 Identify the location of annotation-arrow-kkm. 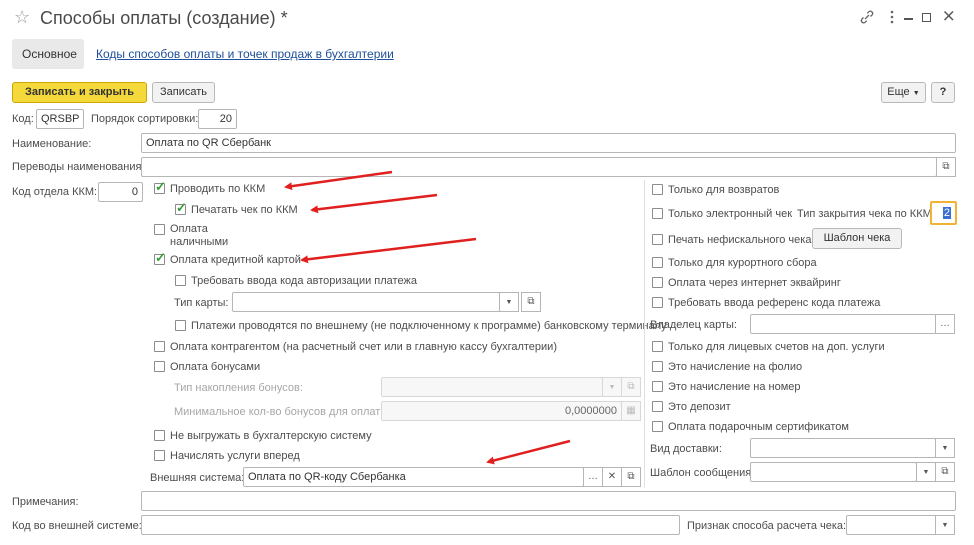
(338, 180).